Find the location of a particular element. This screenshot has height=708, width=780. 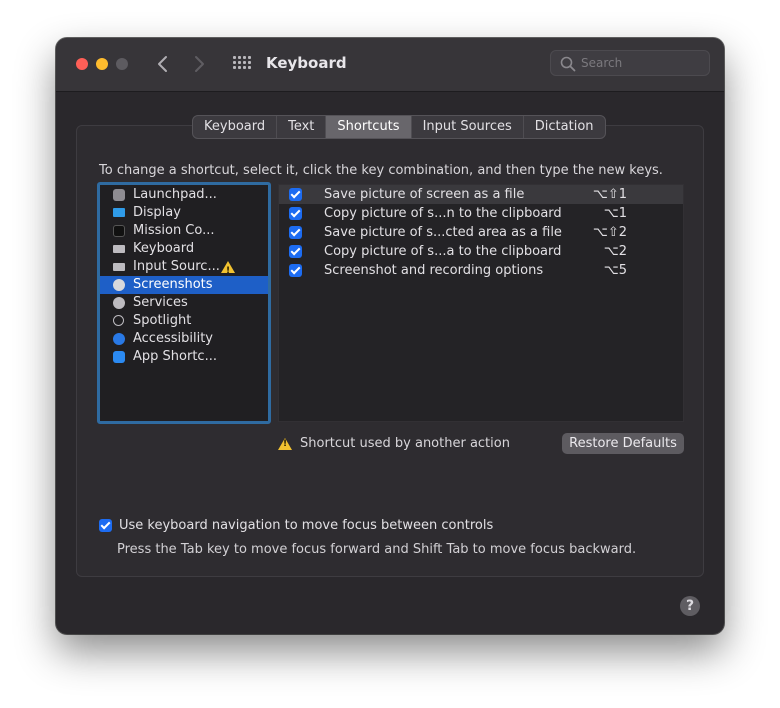

gear-icon is located at coordinates (119, 303).